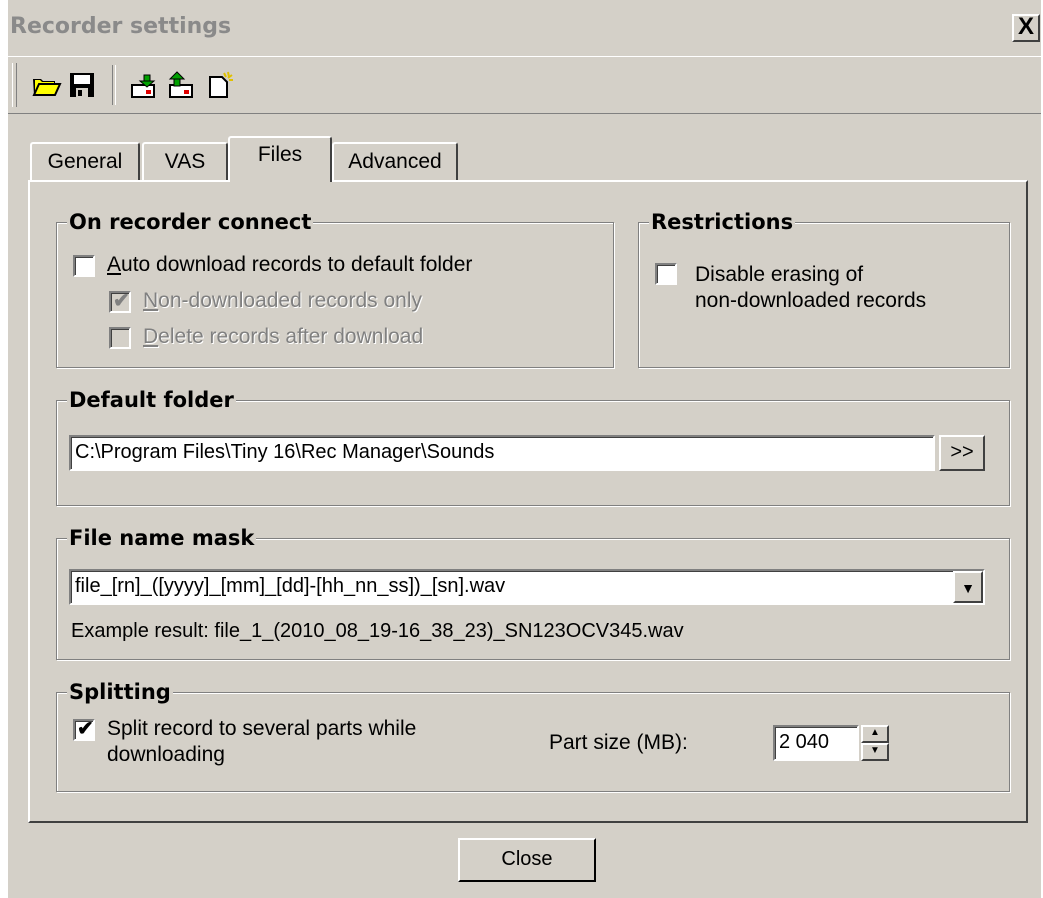 Image resolution: width=1043 pixels, height=898 pixels. I want to click on delete-after-download-label: Delete records after download, so click(283, 337).